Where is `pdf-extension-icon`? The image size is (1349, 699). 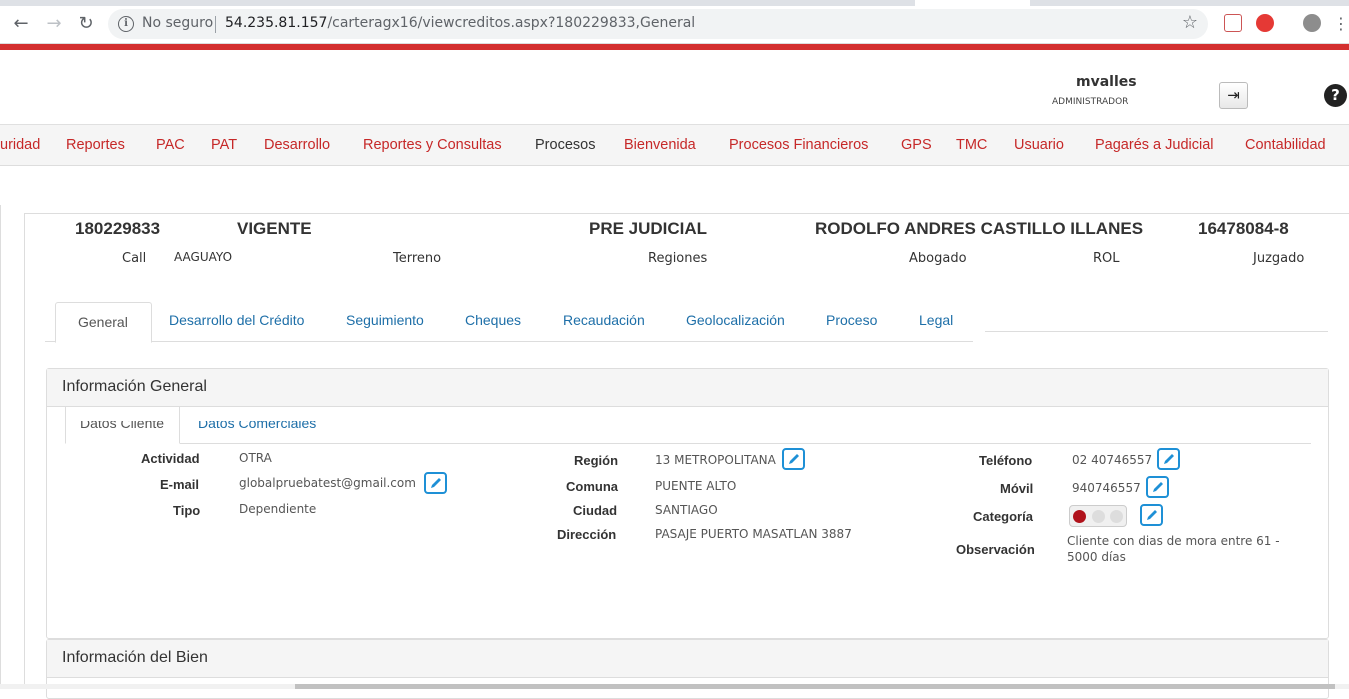
pdf-extension-icon is located at coordinates (1233, 23).